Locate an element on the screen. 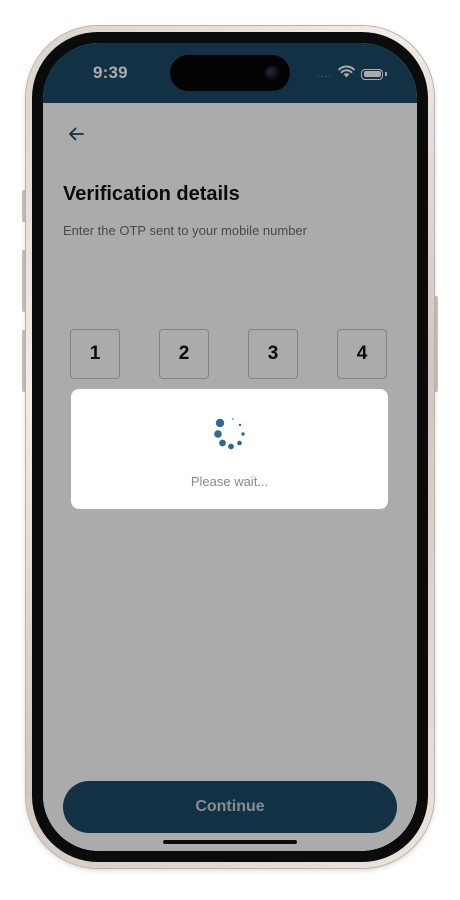 This screenshot has width=460, height=900. spinner-icon is located at coordinates (229, 434).